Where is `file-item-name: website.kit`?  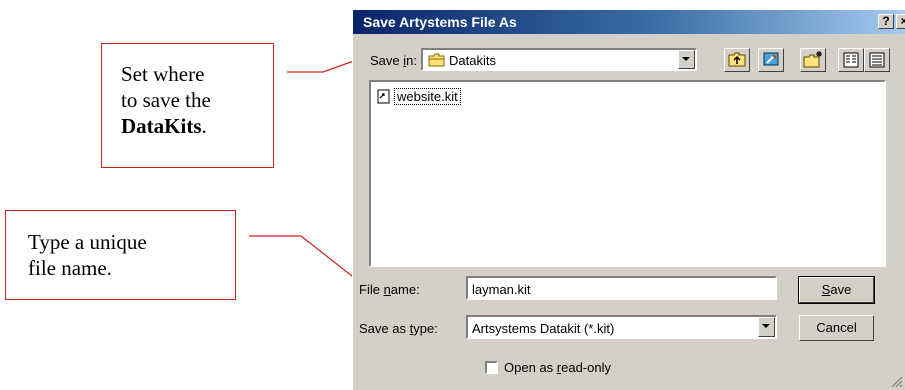
file-item-name: website.kit is located at coordinates (427, 96).